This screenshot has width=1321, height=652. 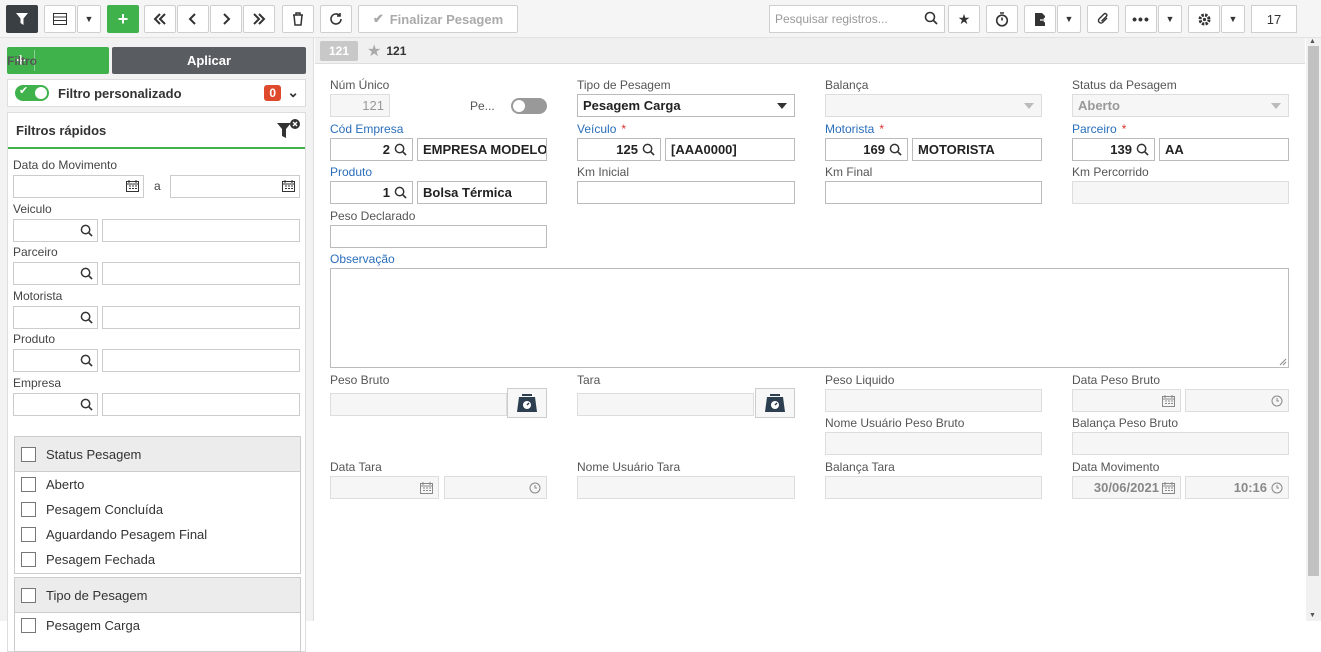 I want to click on list-item-label: Pesagem Fechada, so click(x=101, y=559).